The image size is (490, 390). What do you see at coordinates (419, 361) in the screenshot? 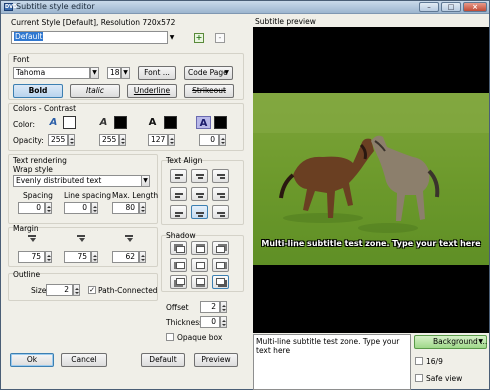
I see `ratio-16-9-checkbox` at bounding box center [419, 361].